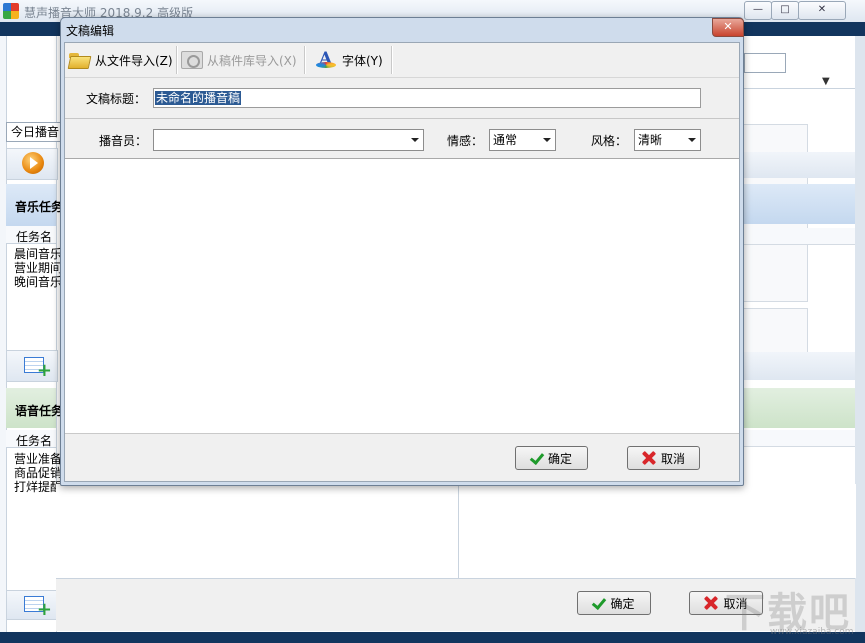 This screenshot has width=865, height=643. I want to click on font-label: 字体(Y), so click(362, 60).